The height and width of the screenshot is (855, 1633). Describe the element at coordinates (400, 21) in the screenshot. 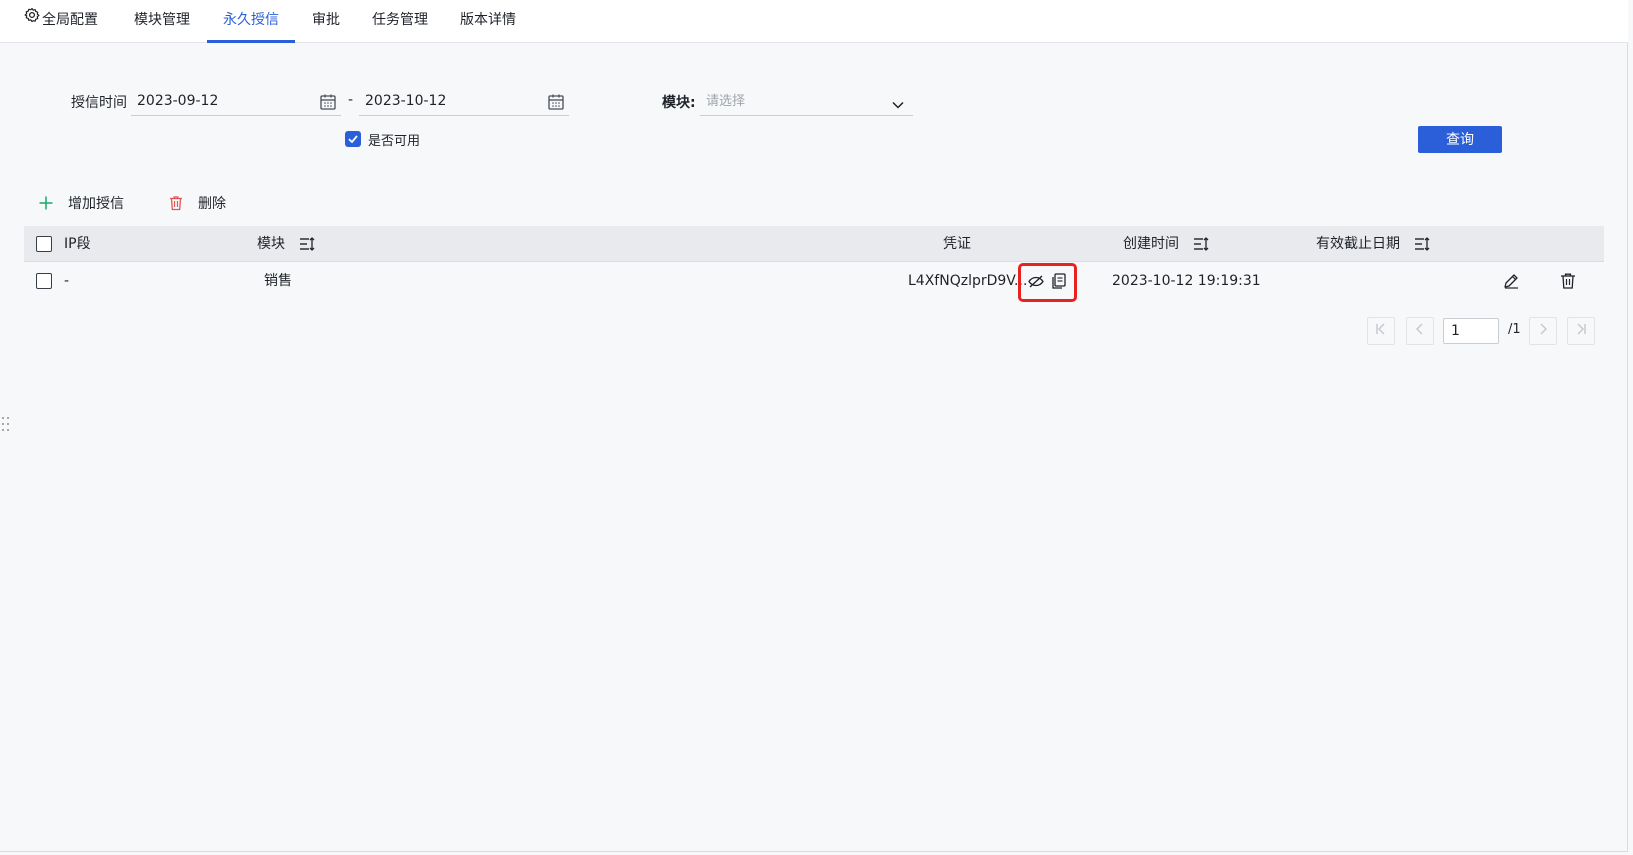

I see `tab-task-management: 任务管理` at that location.